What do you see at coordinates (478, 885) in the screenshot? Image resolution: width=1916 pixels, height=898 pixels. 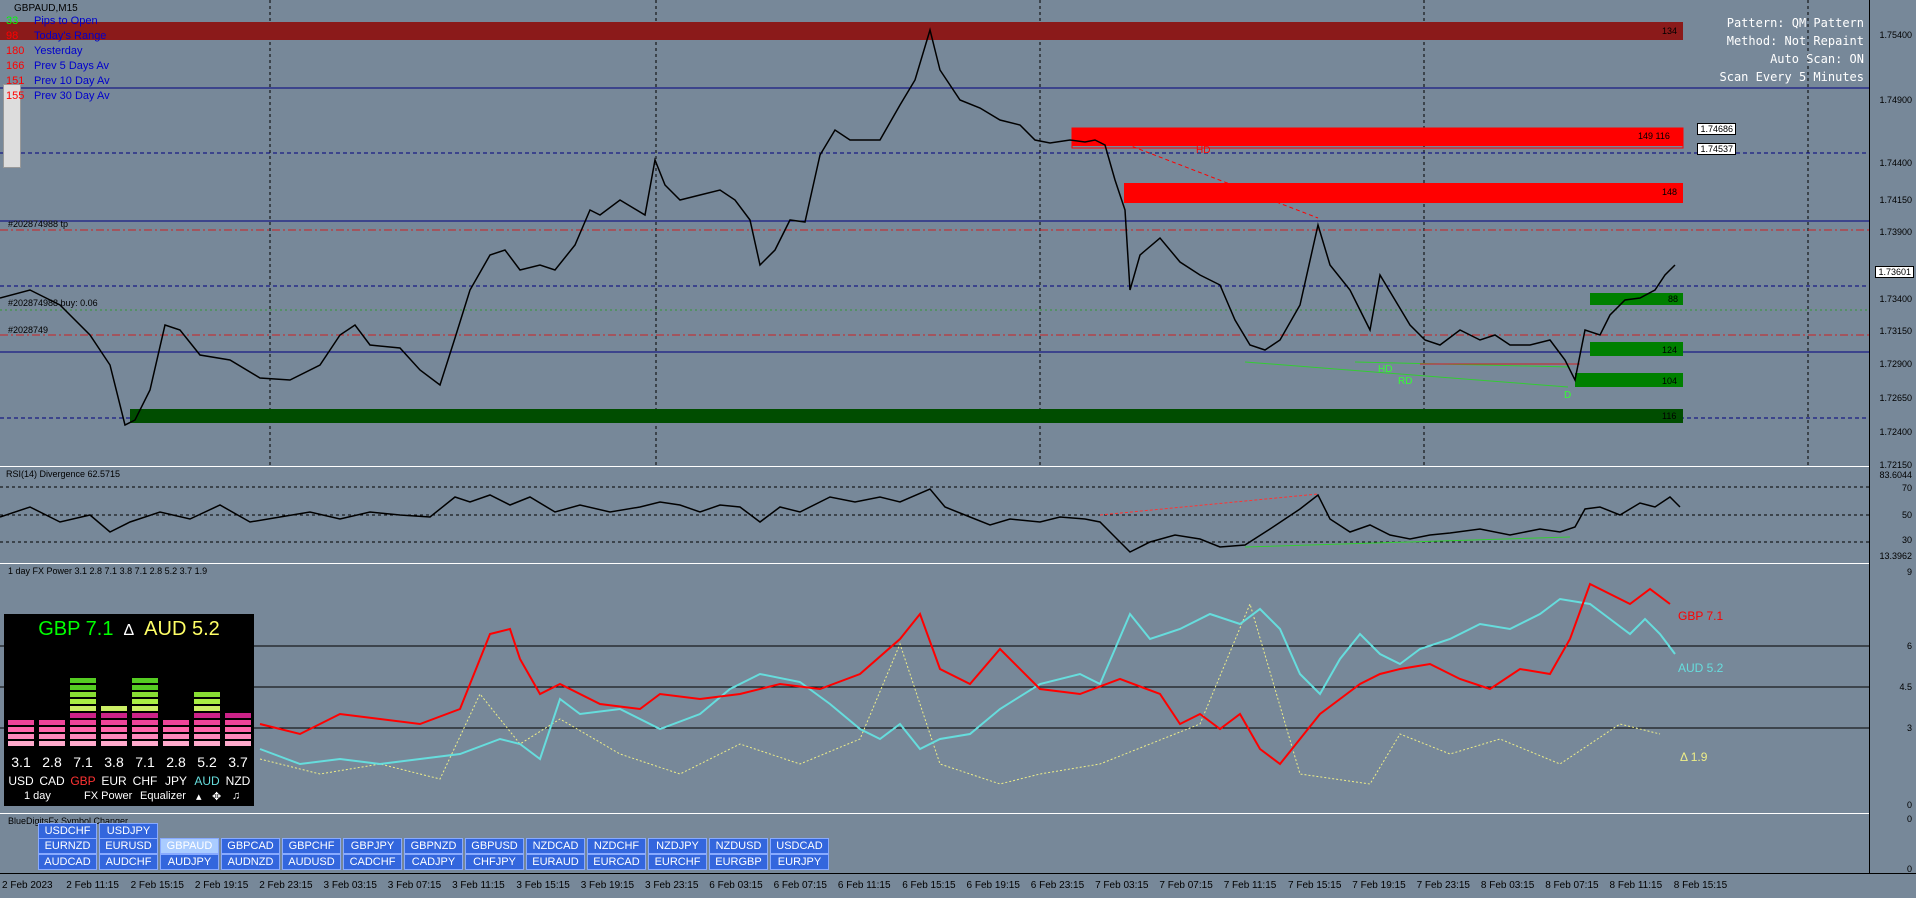 I see `time-tick: 3 Feb 11:15` at bounding box center [478, 885].